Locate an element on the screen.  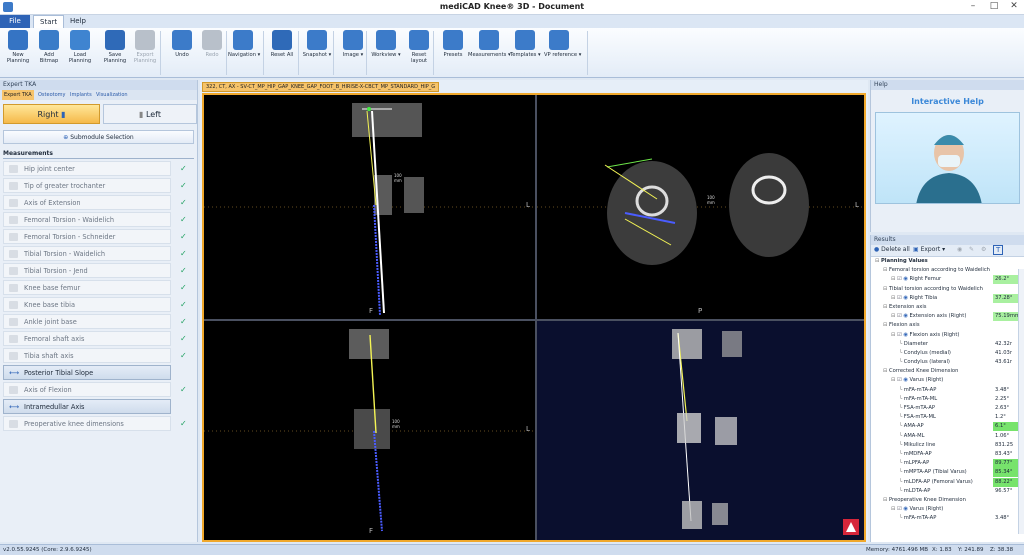
results-row: ⊟ Tibial torsion according to Waidelich is located at coordinates (947, 289).